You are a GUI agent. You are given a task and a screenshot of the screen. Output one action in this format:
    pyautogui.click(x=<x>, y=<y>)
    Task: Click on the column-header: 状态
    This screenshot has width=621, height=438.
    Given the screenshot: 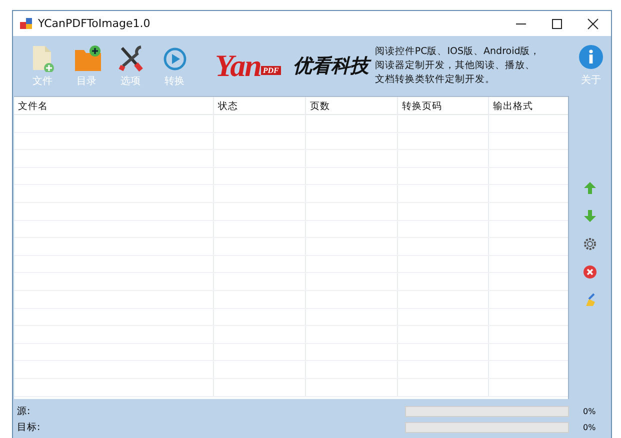 What is the action you would take?
    pyautogui.click(x=260, y=105)
    